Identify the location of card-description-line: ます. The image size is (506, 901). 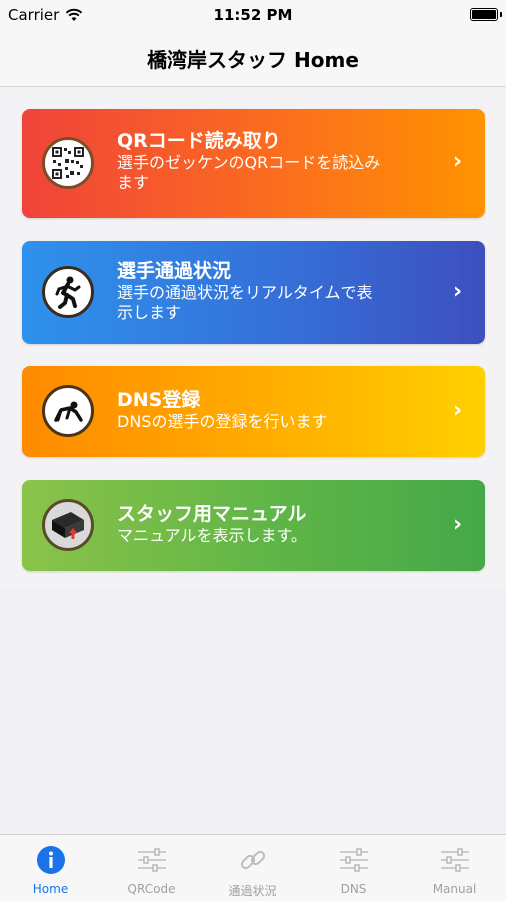
(133, 182).